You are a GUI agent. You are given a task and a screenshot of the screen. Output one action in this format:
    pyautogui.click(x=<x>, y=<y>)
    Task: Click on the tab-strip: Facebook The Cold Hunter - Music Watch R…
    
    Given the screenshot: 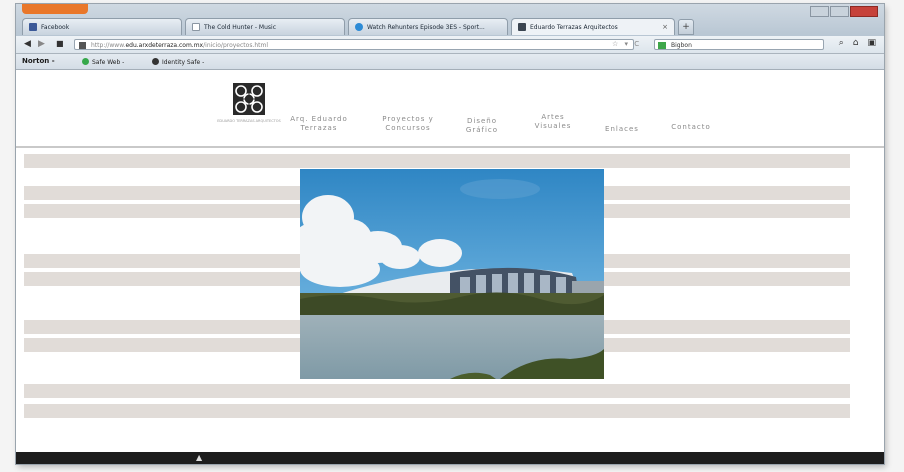 What is the action you would take?
    pyautogui.click(x=358, y=26)
    